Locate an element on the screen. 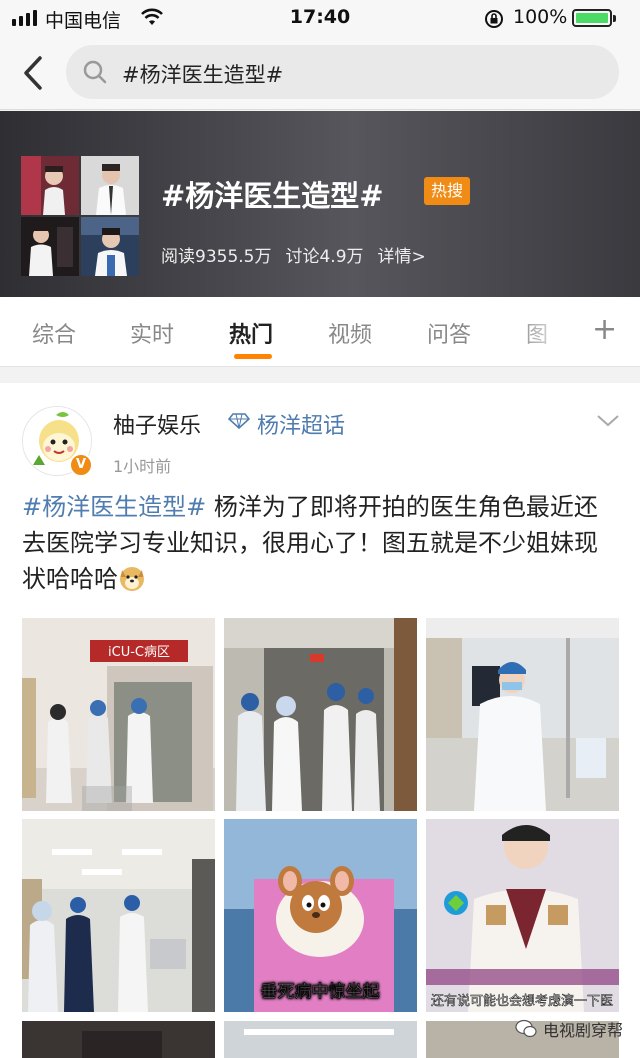 This screenshot has height=1058, width=640. tab-realtime: 实时 is located at coordinates (152, 333).